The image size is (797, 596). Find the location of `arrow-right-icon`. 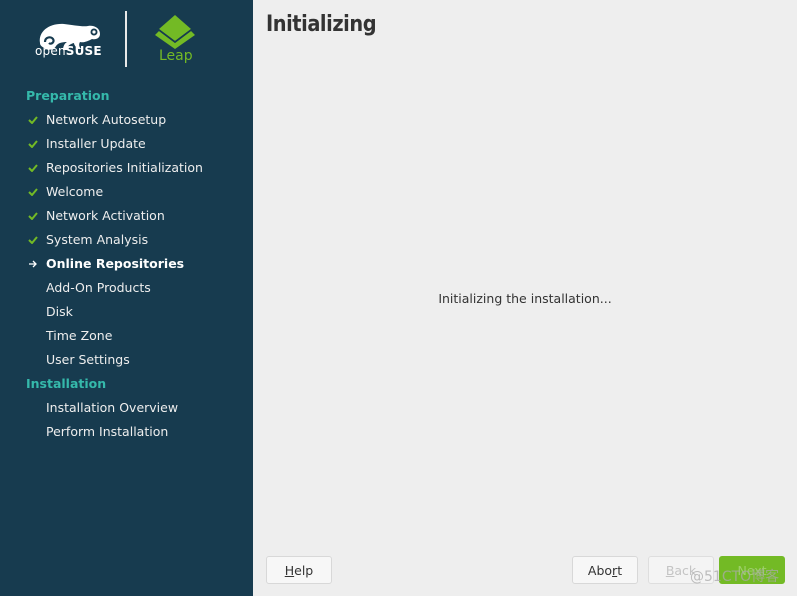

arrow-right-icon is located at coordinates (33, 264).